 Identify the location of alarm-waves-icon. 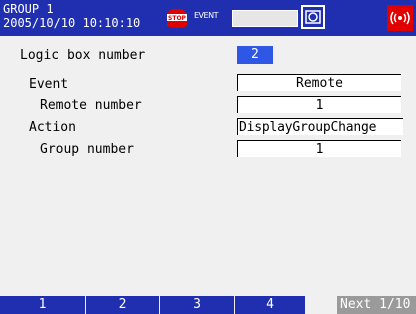
(400, 18).